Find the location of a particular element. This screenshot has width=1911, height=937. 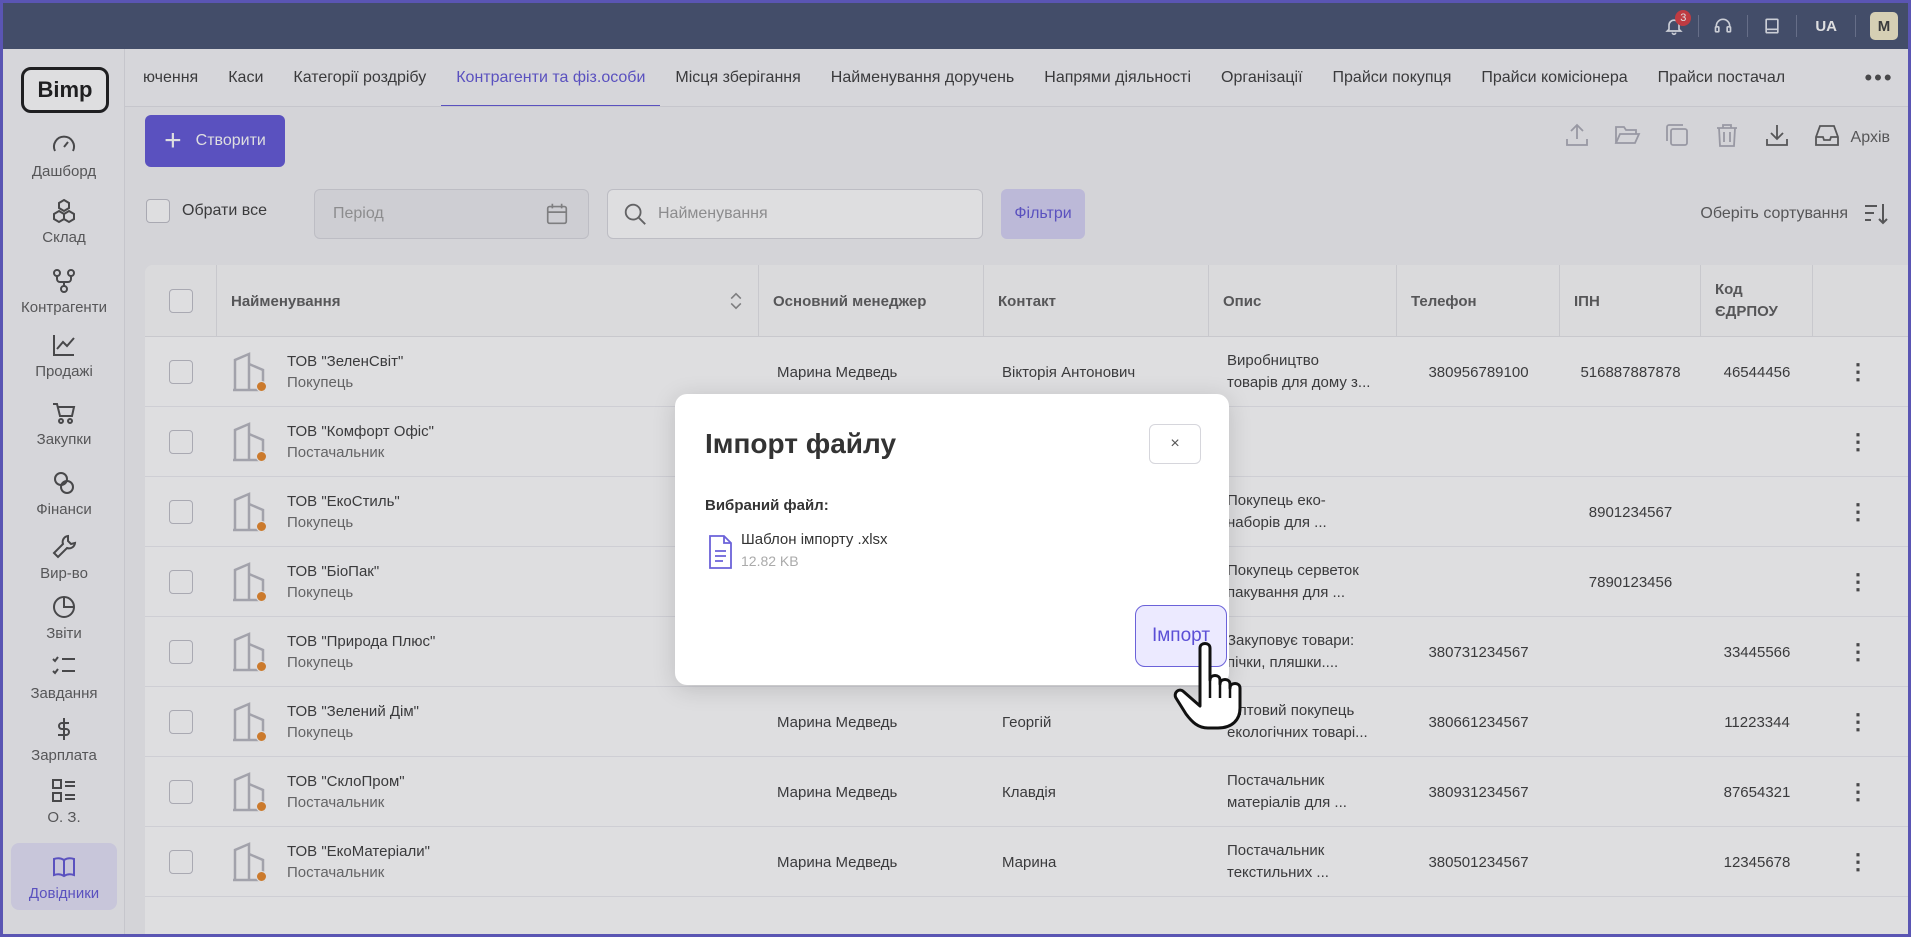

file-size: 12.82 KB is located at coordinates (770, 561).